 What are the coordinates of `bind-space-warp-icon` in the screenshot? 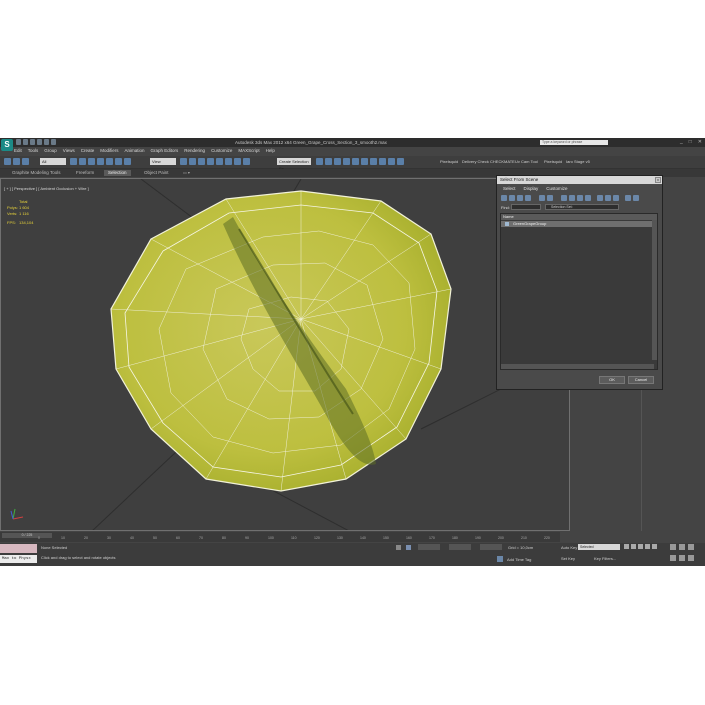 It's located at (25, 161).